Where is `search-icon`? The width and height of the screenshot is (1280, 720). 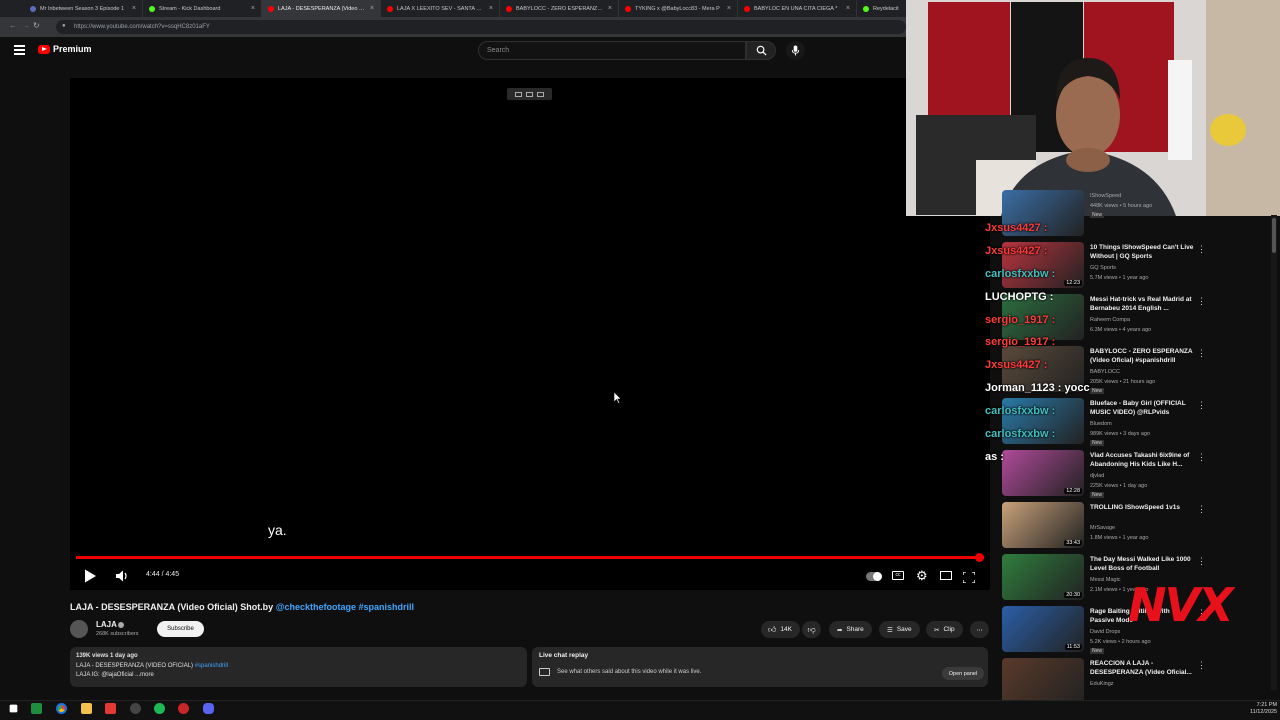 search-icon is located at coordinates (761, 50).